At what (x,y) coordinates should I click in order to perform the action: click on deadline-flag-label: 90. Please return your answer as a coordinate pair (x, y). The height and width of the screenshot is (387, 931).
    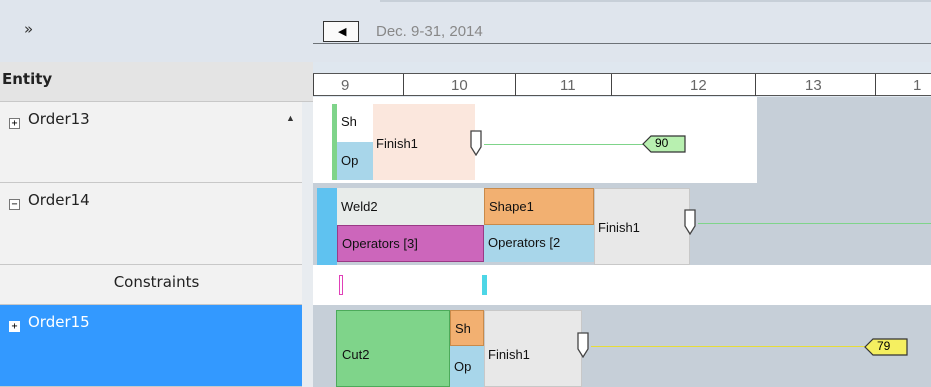
    Looking at the image, I should click on (662, 143).